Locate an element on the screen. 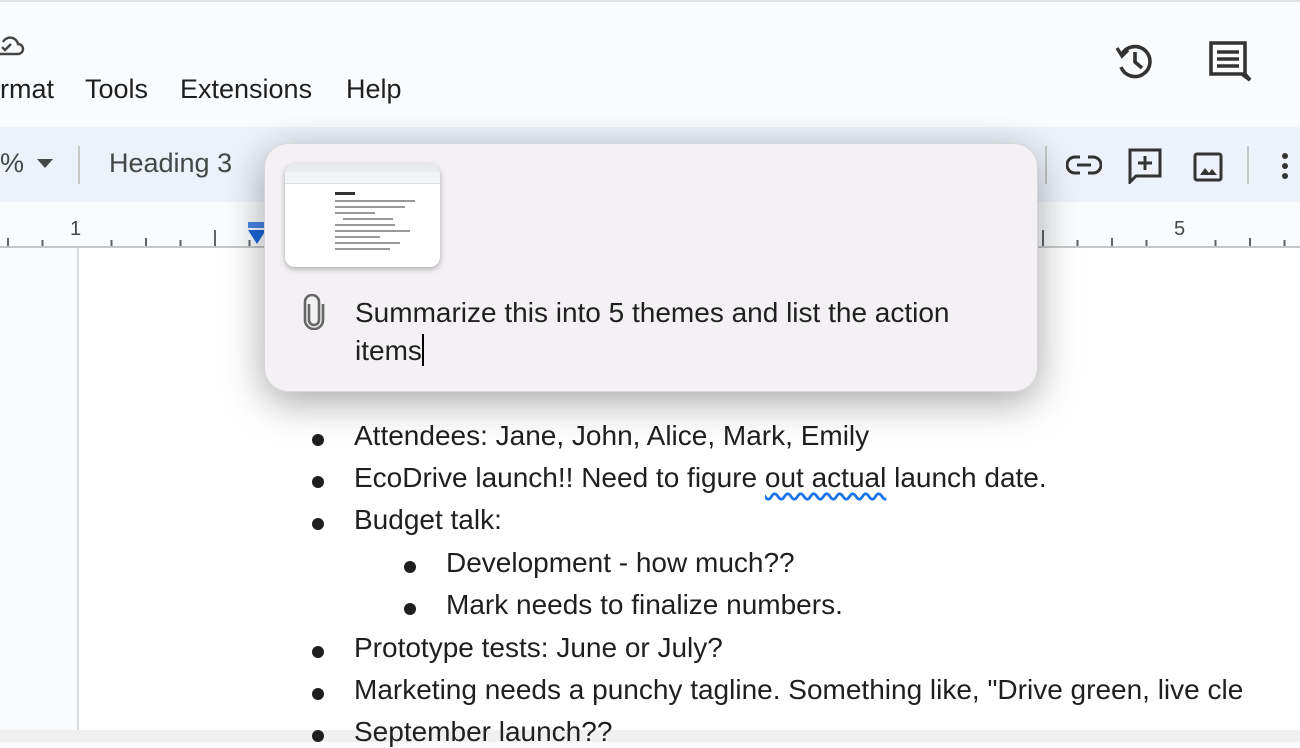  list-item: Prototype tests: June or July? is located at coordinates (538, 648).